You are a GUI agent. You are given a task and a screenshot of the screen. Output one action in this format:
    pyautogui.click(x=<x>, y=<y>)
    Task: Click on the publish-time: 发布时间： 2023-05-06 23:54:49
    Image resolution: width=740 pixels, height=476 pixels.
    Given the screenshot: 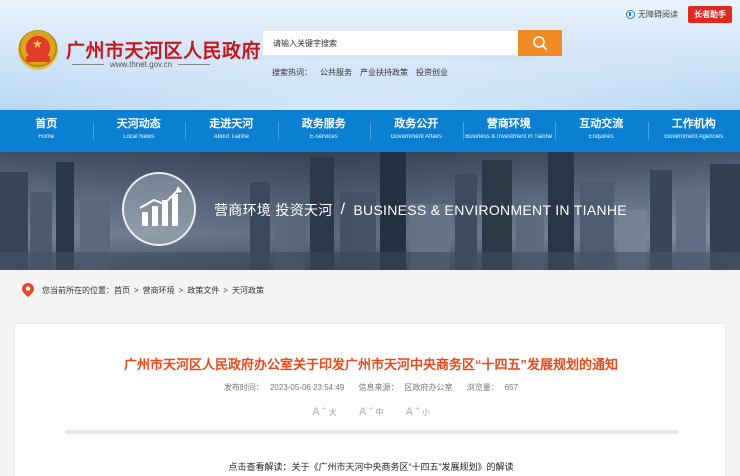 What is the action you would take?
    pyautogui.click(x=284, y=387)
    